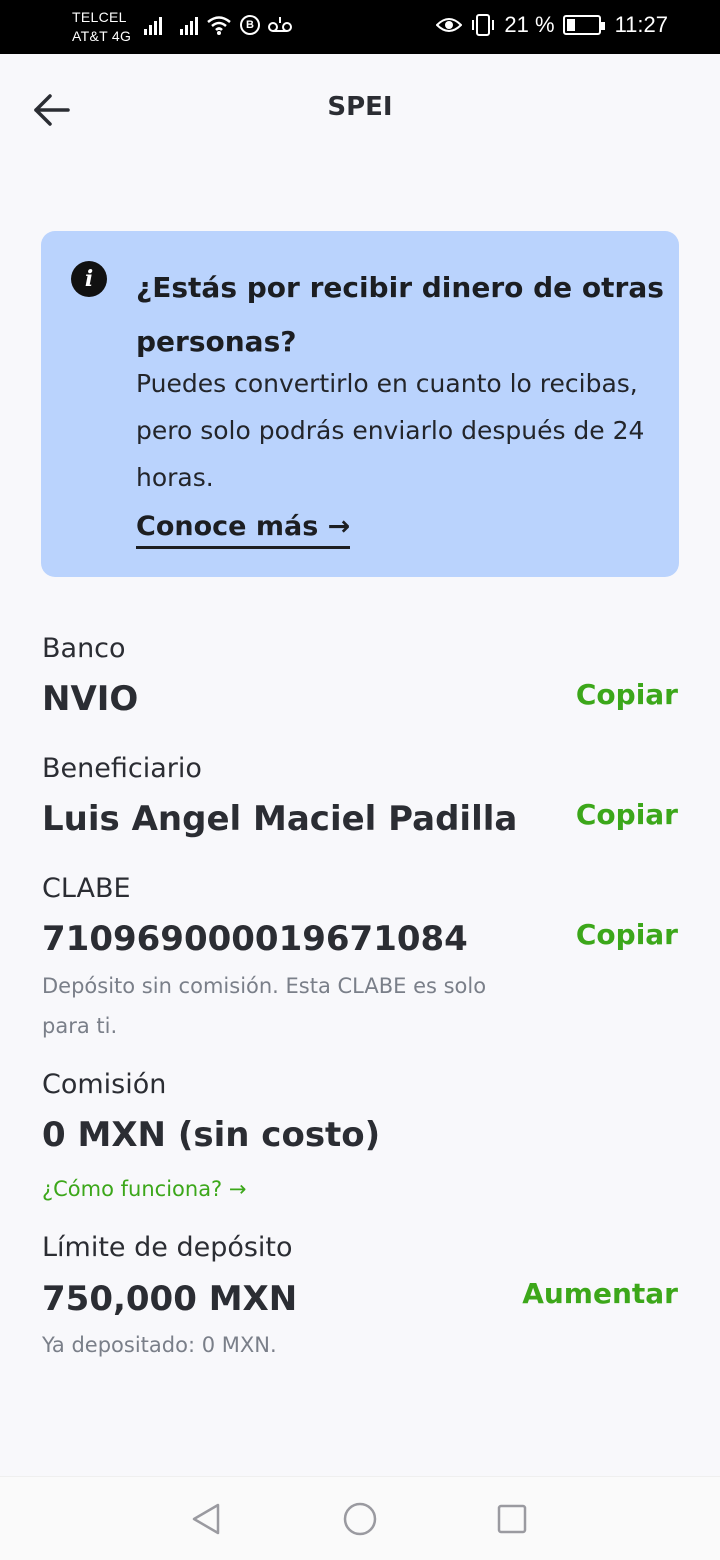 The height and width of the screenshot is (1560, 720). What do you see at coordinates (243, 530) in the screenshot?
I see `learn-more-link: Conoce más →` at bounding box center [243, 530].